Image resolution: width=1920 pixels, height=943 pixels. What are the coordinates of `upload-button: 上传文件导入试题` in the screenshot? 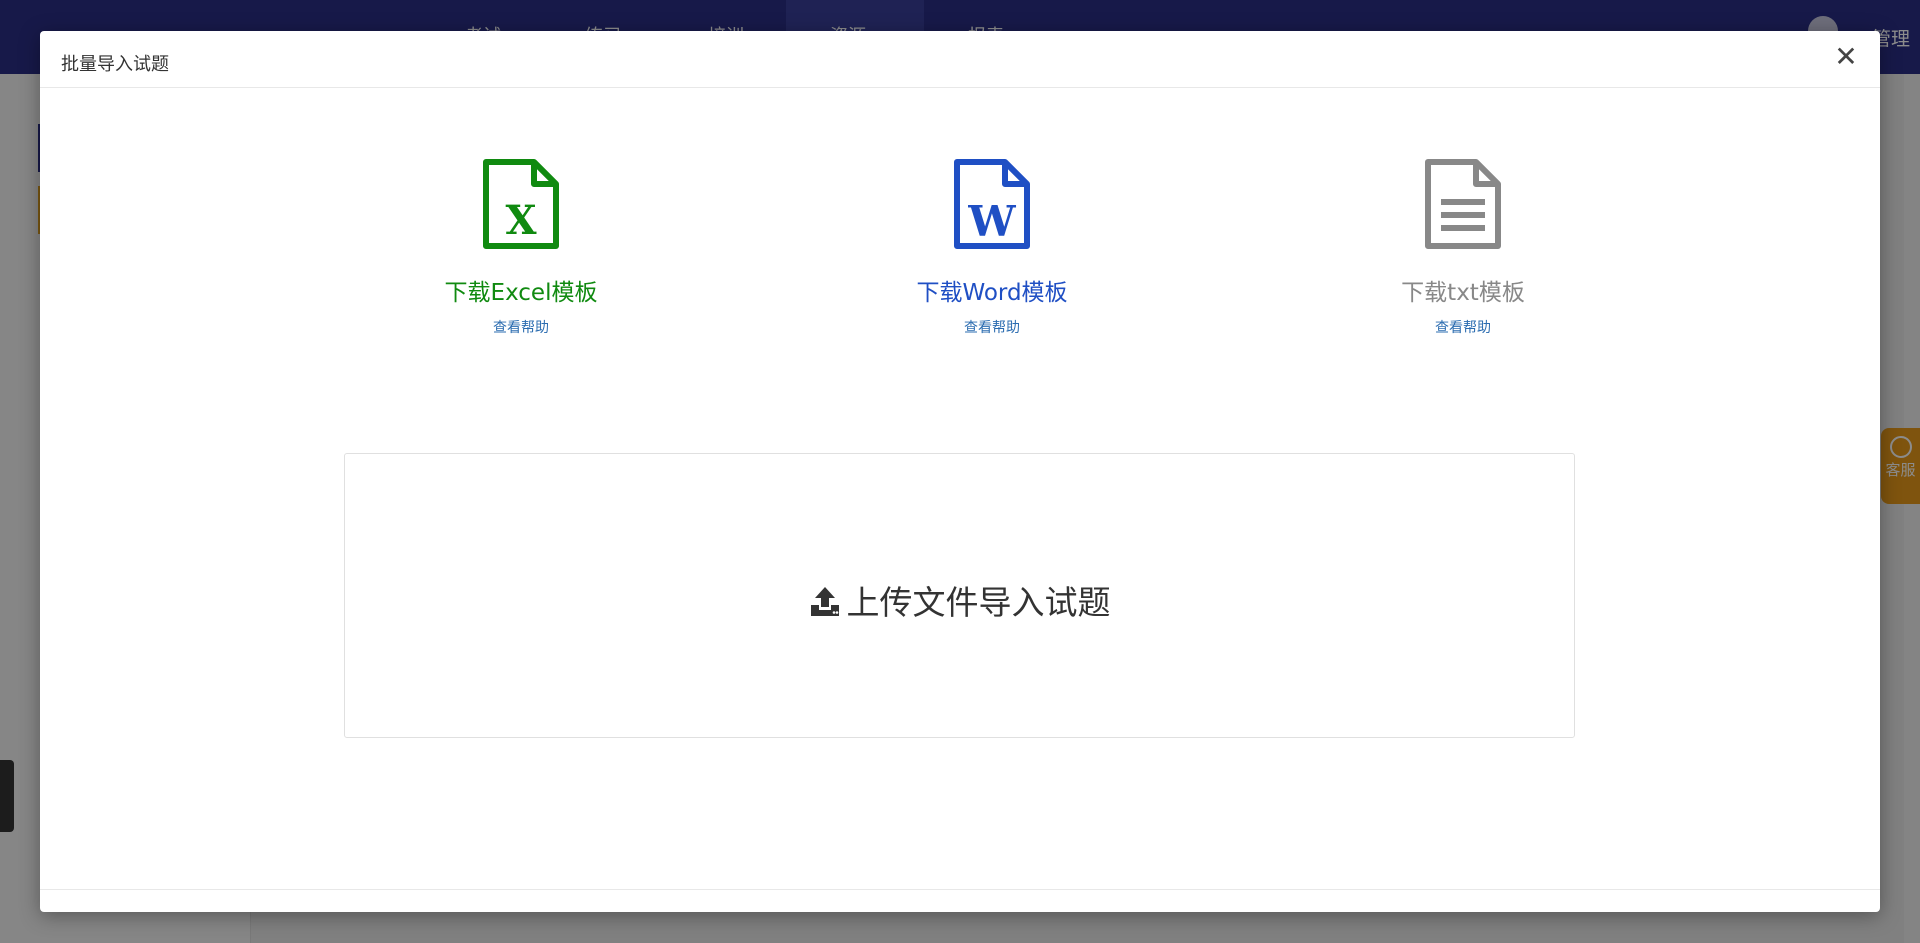 It's located at (959, 600).